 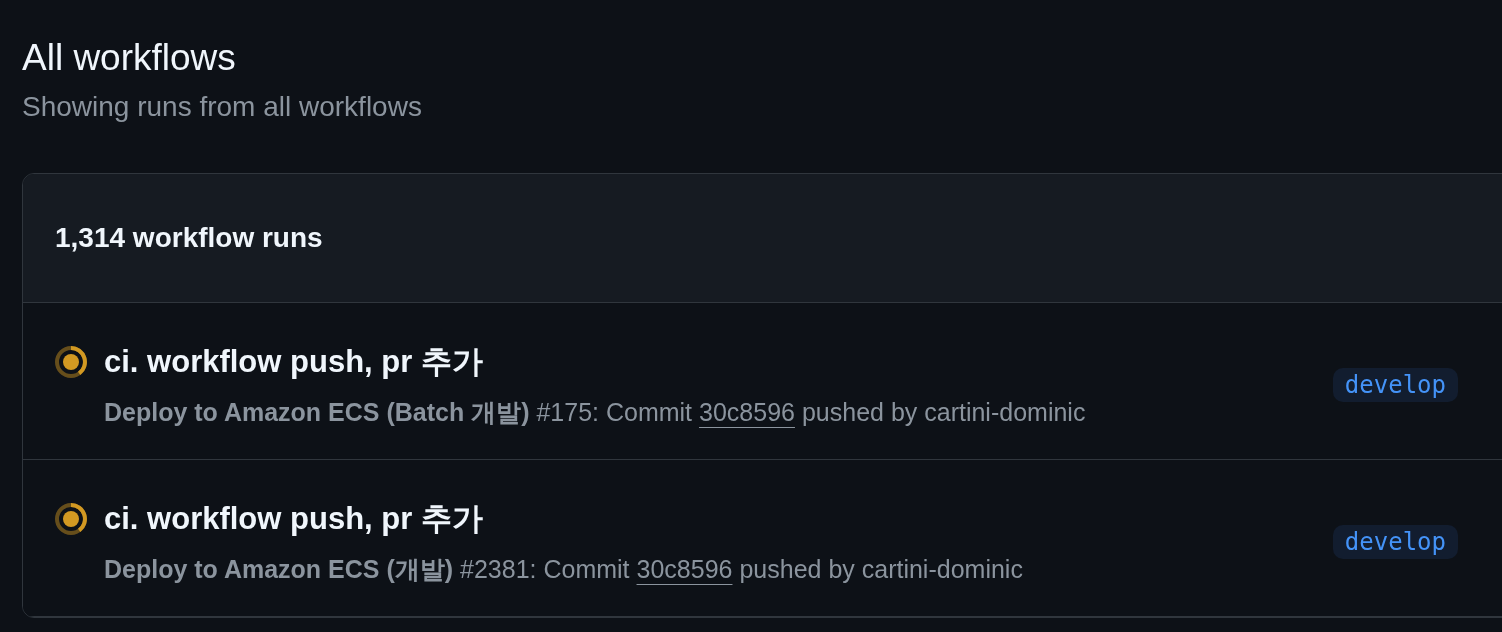 I want to click on page-title: All workflows, so click(x=129, y=58).